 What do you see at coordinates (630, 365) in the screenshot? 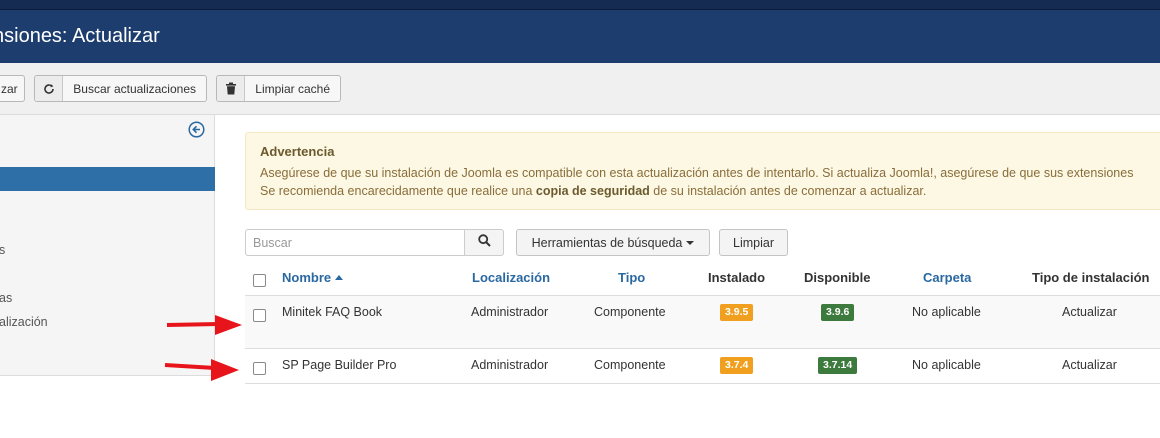
I see `row-2-type: Componente` at bounding box center [630, 365].